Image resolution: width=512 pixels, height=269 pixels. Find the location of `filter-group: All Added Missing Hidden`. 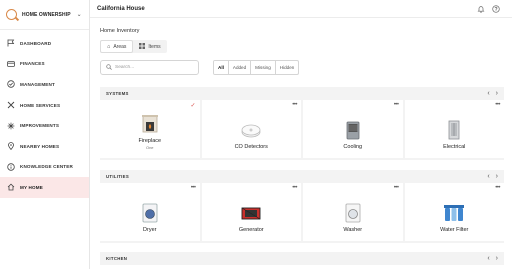

filter-group: All Added Missing Hidden is located at coordinates (256, 67).